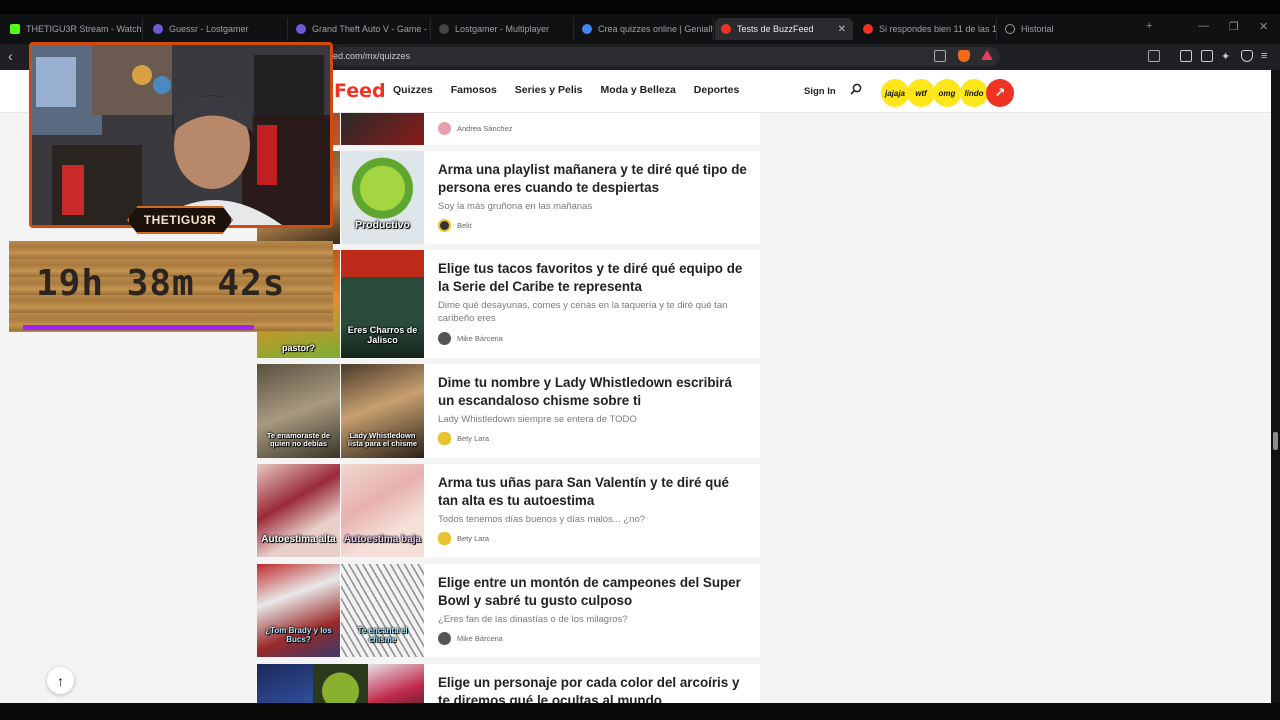 The image size is (1280, 720). What do you see at coordinates (1149, 26) in the screenshot?
I see `new-tab-icon: +` at bounding box center [1149, 26].